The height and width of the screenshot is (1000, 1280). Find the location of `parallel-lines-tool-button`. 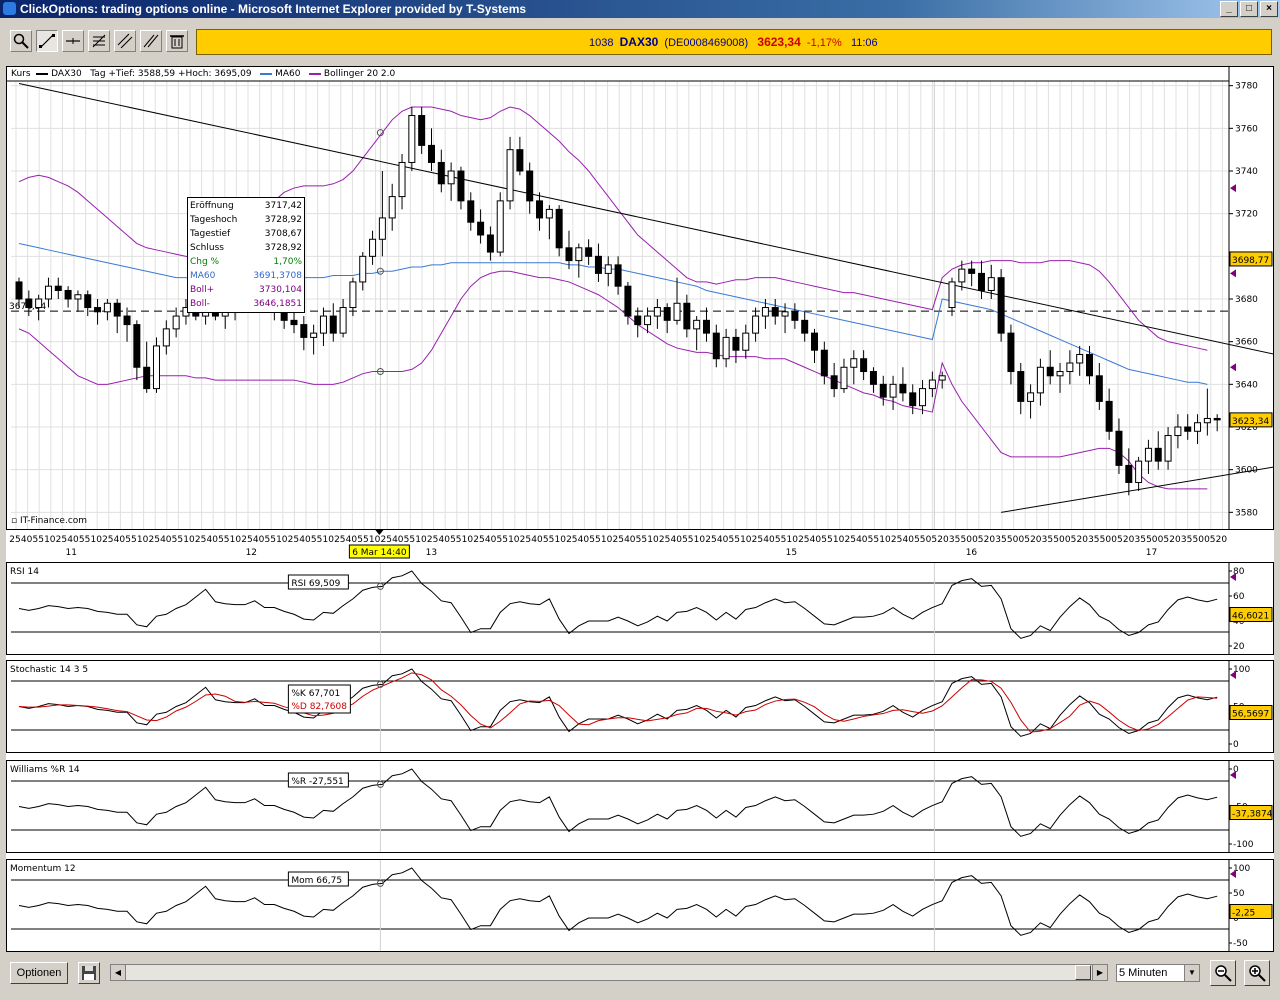

parallel-lines-tool-button is located at coordinates (151, 41).